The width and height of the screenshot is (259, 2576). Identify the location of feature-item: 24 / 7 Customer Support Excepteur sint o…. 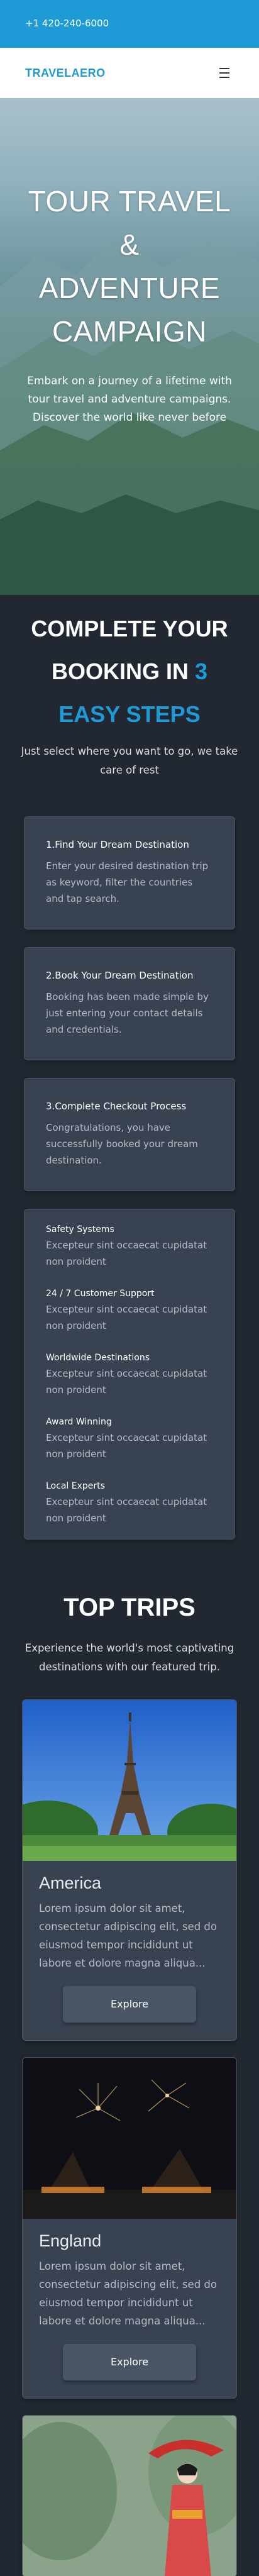
(129, 1310).